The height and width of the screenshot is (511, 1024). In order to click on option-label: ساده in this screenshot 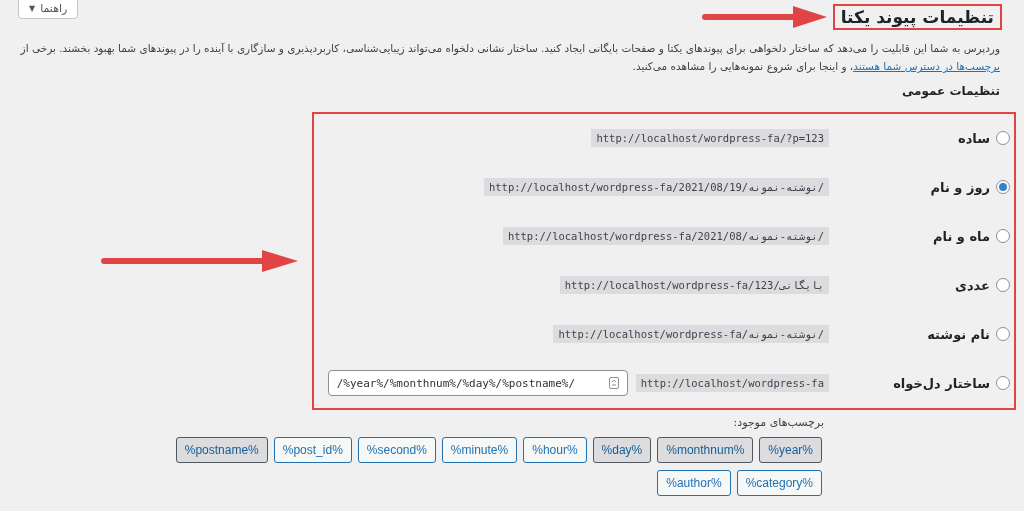, I will do `click(974, 138)`.